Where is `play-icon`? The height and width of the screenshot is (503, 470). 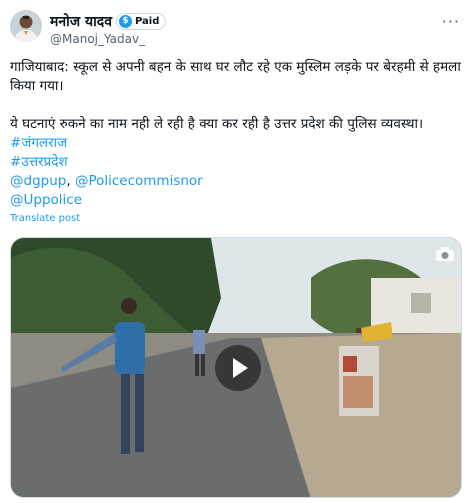
play-icon is located at coordinates (240, 368).